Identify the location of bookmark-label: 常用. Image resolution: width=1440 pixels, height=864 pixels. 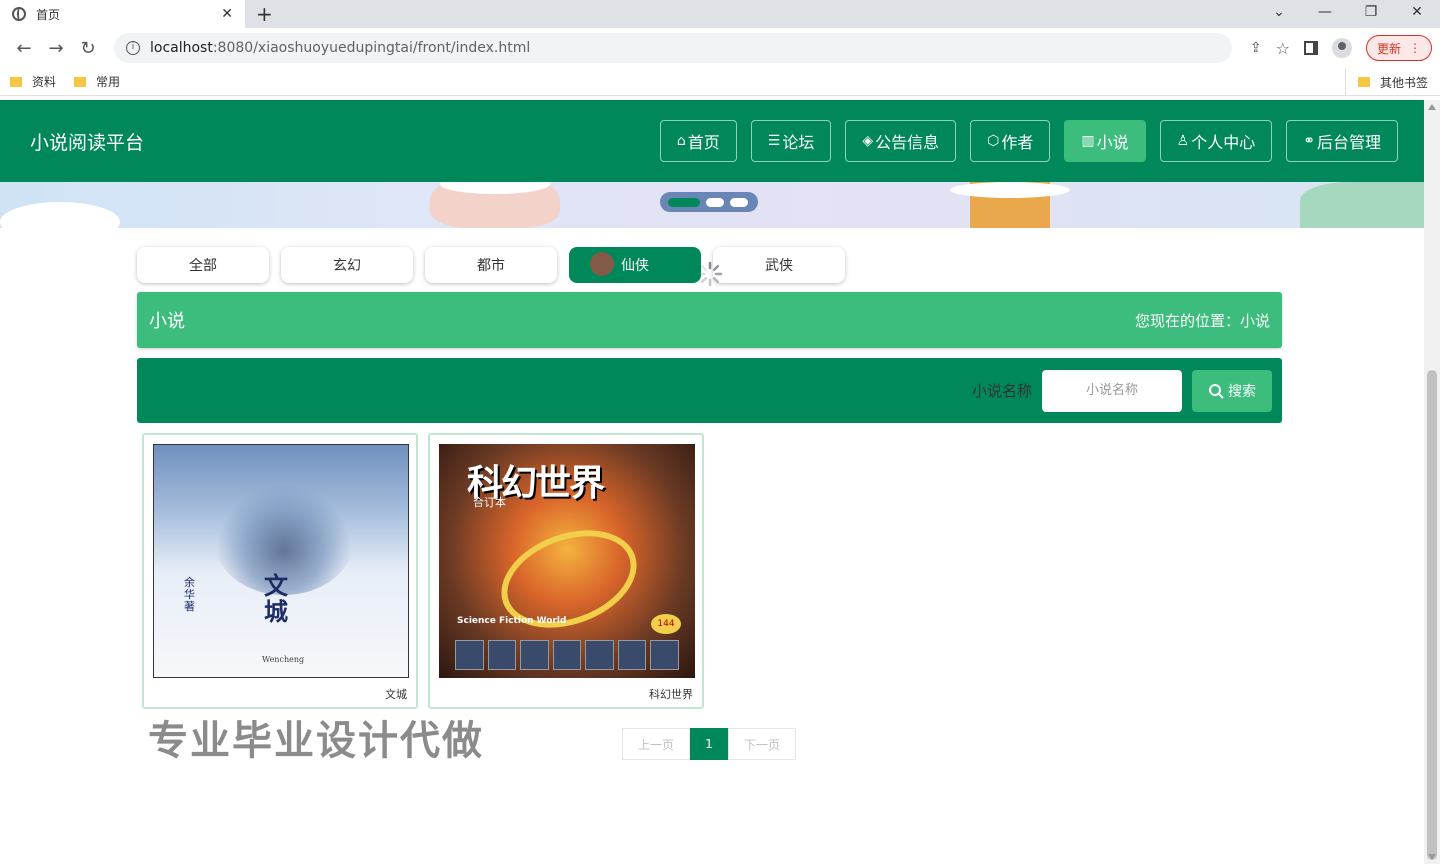
(108, 82).